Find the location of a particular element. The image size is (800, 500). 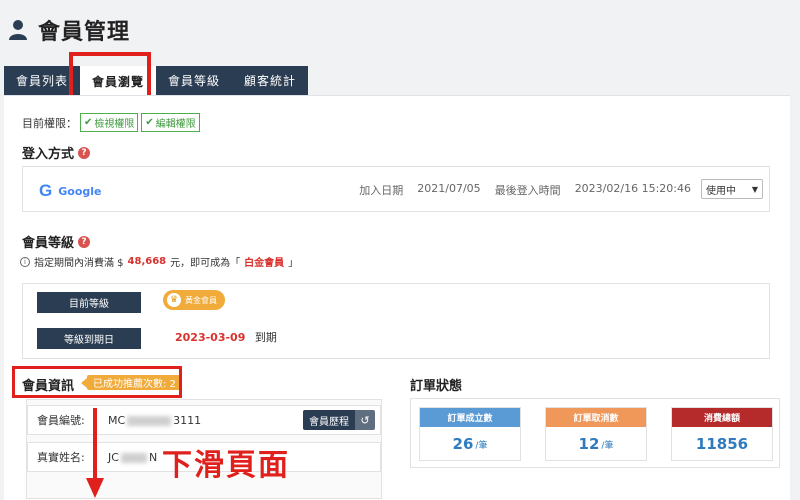

order-status-box: 訂單成立數 26/筆 訂單取消數 12/筆 消費總額 11856 is located at coordinates (595, 433).